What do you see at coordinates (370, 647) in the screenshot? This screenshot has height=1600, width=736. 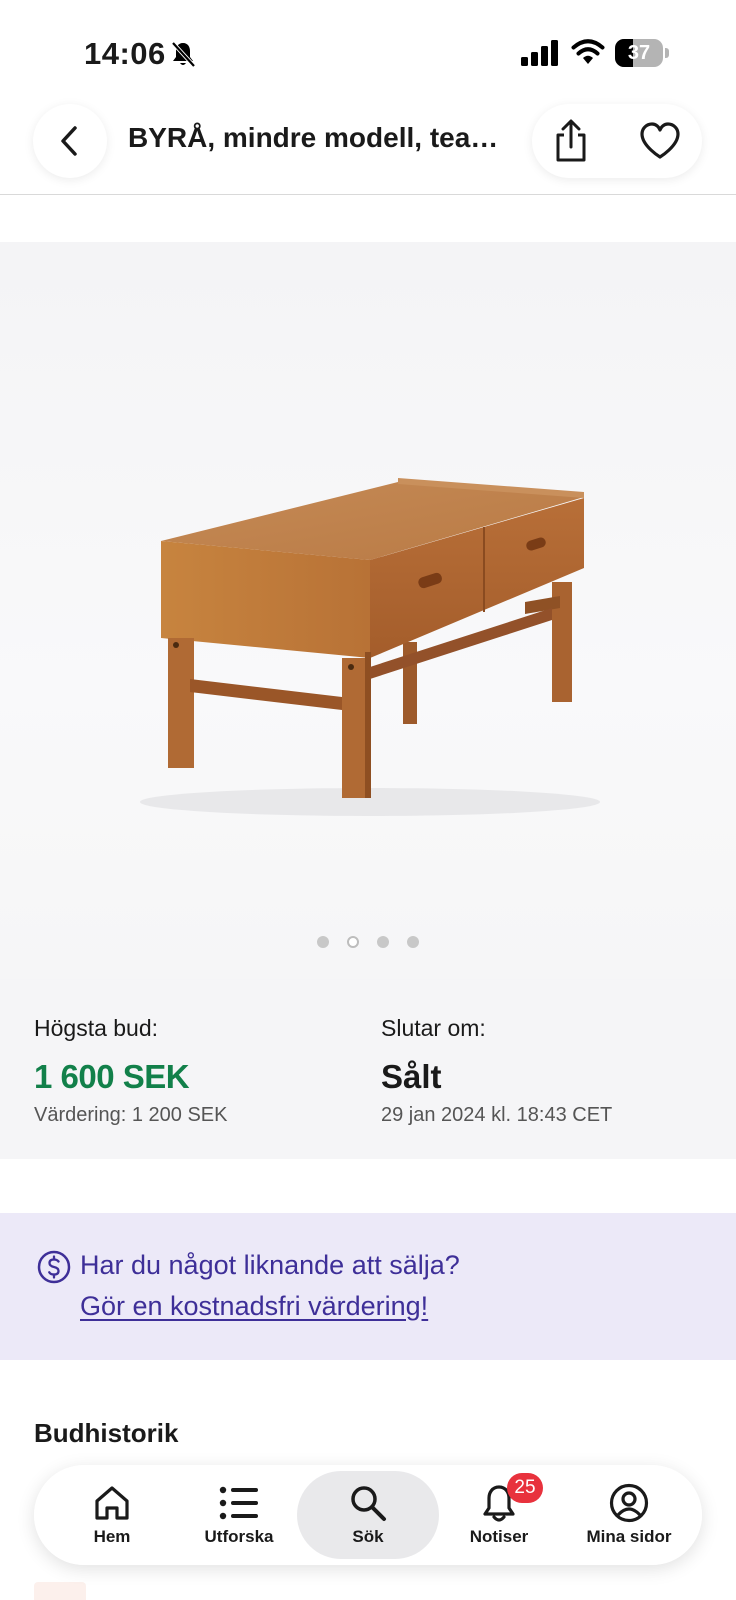 I see `product-image` at bounding box center [370, 647].